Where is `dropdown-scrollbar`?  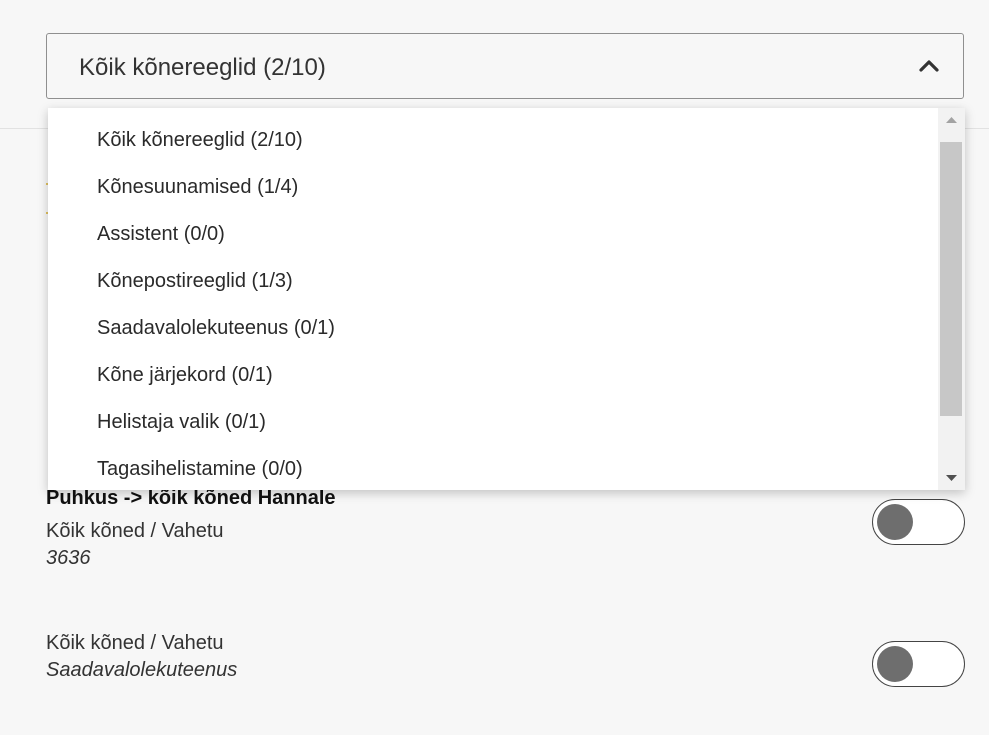 dropdown-scrollbar is located at coordinates (951, 299).